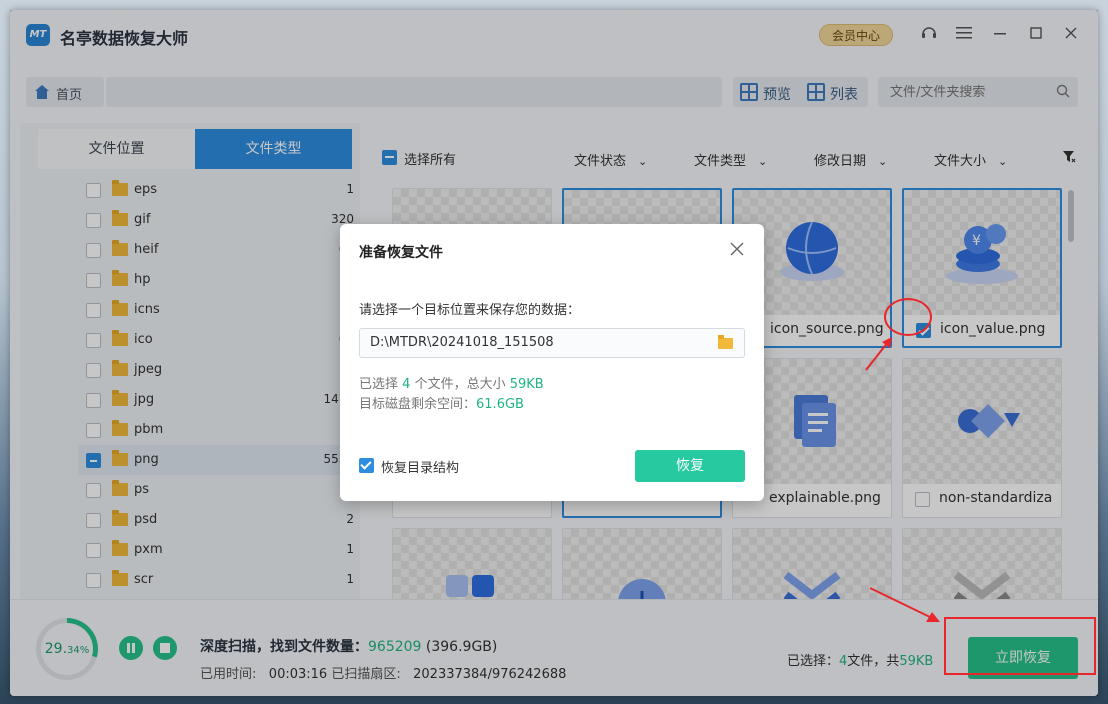  Describe the element at coordinates (420, 466) in the screenshot. I see `keep-structure-label: 恢复目录结构` at that location.